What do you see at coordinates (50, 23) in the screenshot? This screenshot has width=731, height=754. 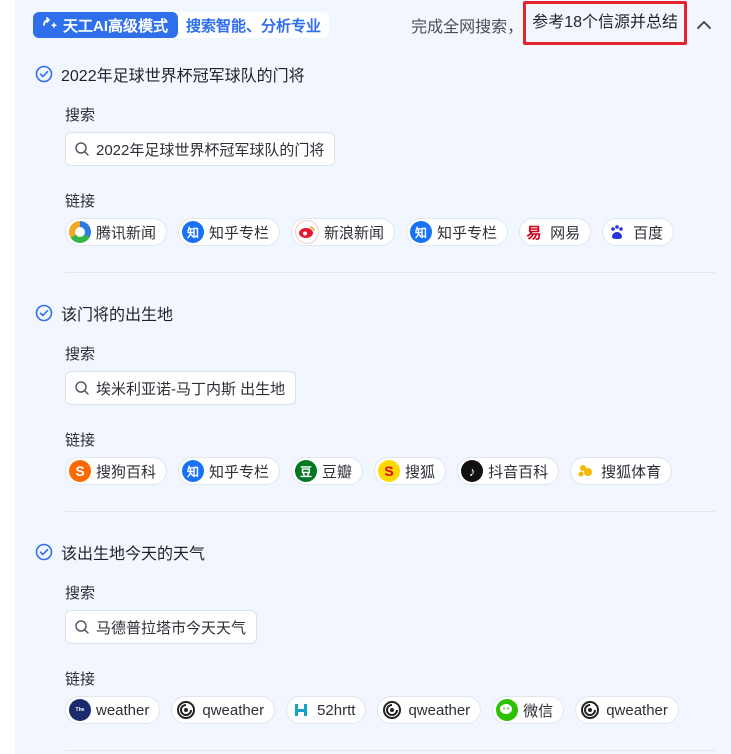 I see `sparkle-icon` at bounding box center [50, 23].